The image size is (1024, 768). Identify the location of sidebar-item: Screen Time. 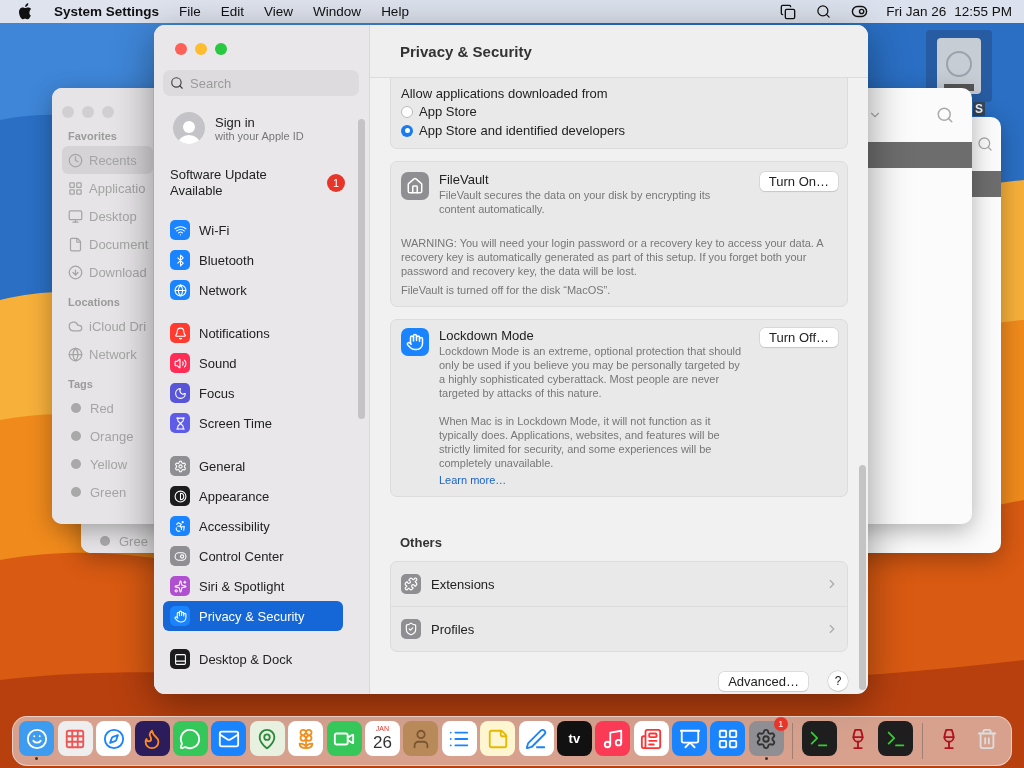
(253, 423).